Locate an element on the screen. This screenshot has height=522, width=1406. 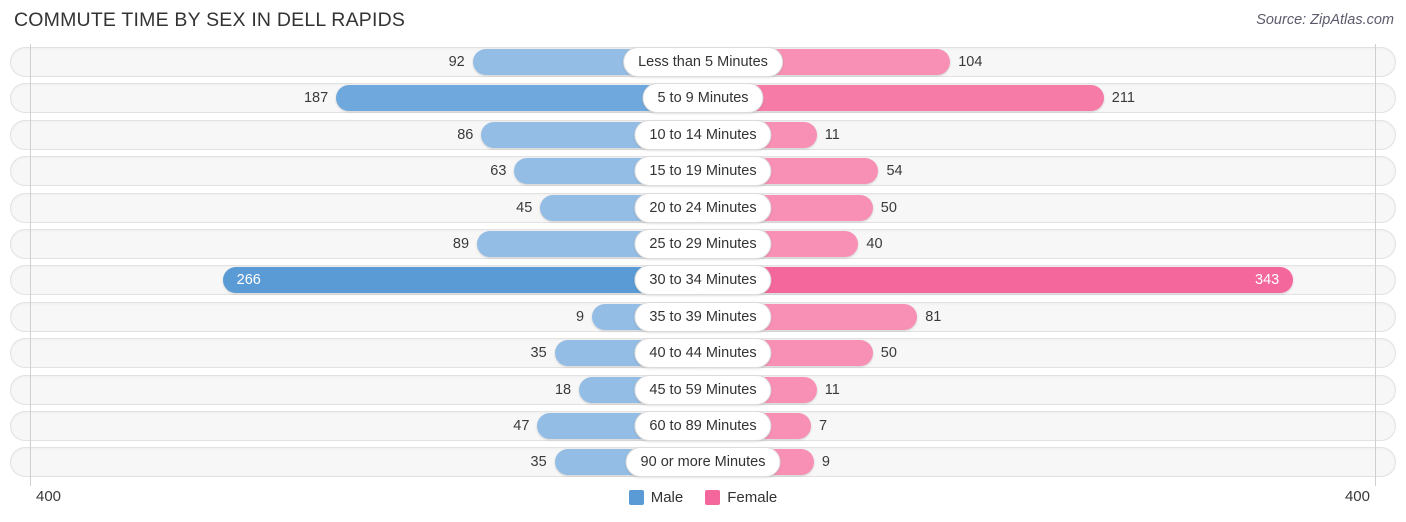
category-label-pill: 10 to 14 Minutes is located at coordinates (703, 134).